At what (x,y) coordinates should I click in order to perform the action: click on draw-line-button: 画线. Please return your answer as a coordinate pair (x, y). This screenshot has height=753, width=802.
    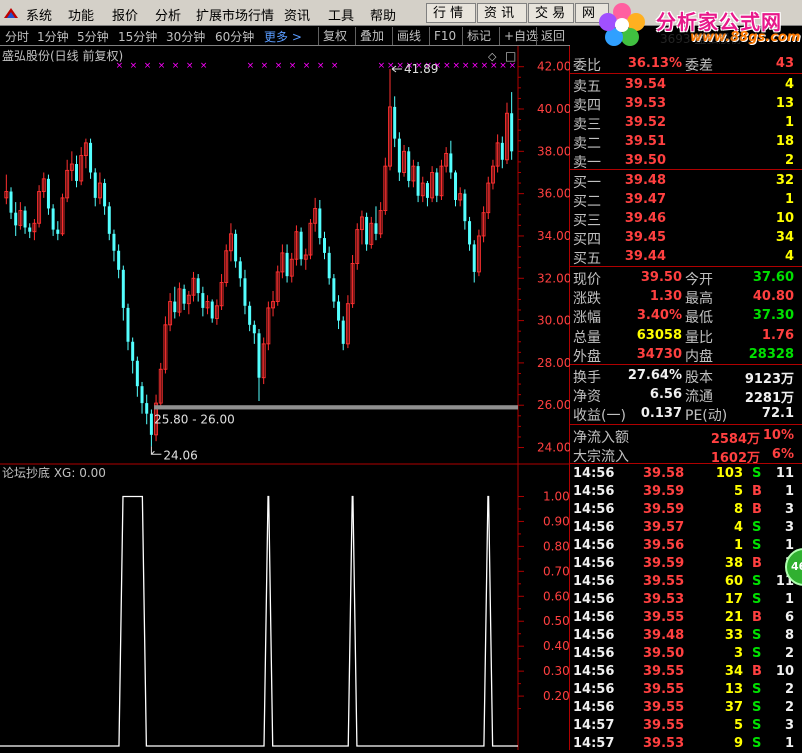
    Looking at the image, I should click on (408, 36).